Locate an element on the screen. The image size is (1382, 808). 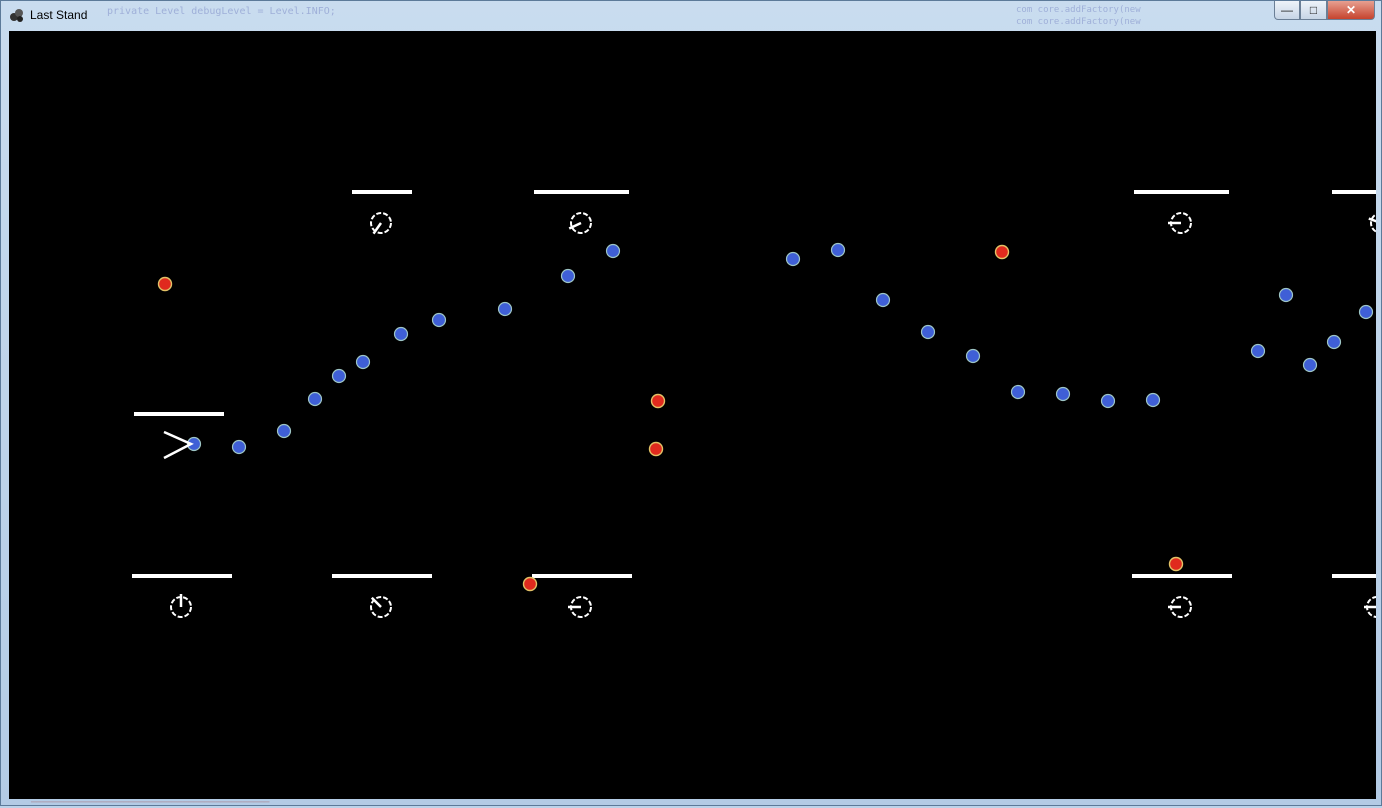
player-ship-icon is located at coordinates (178, 445).